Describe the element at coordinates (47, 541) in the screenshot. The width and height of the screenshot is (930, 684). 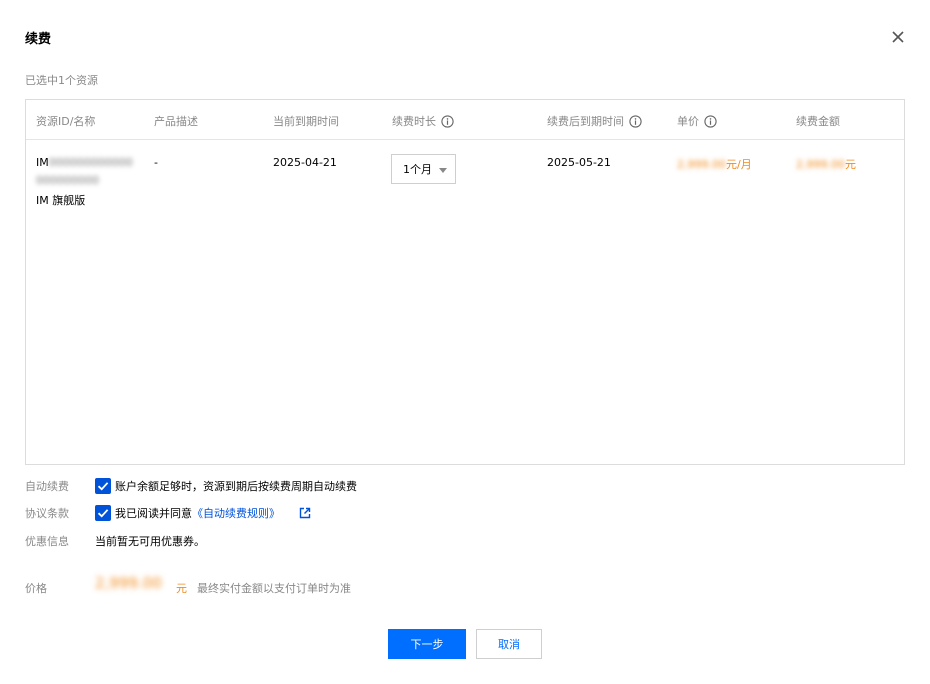
I see `coupon-label: 优惠信息` at that location.